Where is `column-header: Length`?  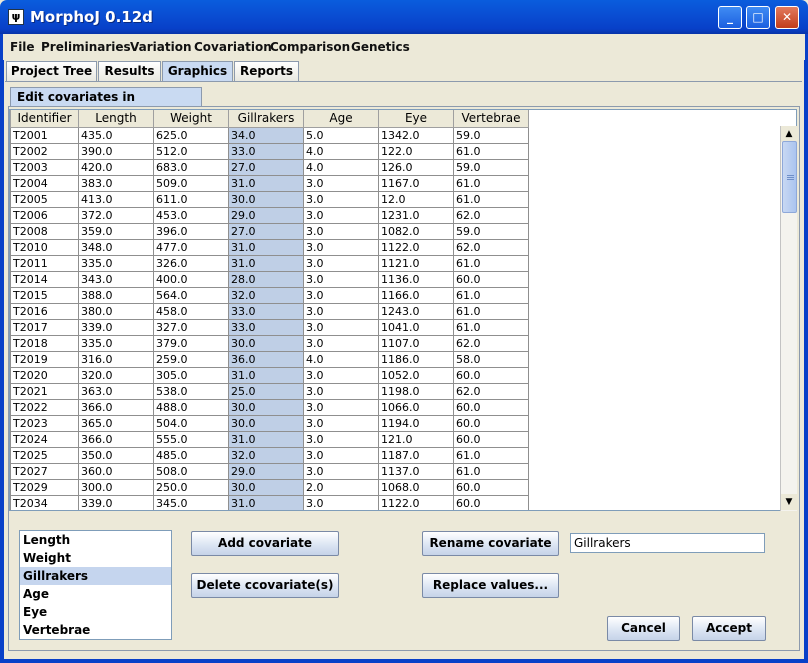
column-header: Length is located at coordinates (116, 119).